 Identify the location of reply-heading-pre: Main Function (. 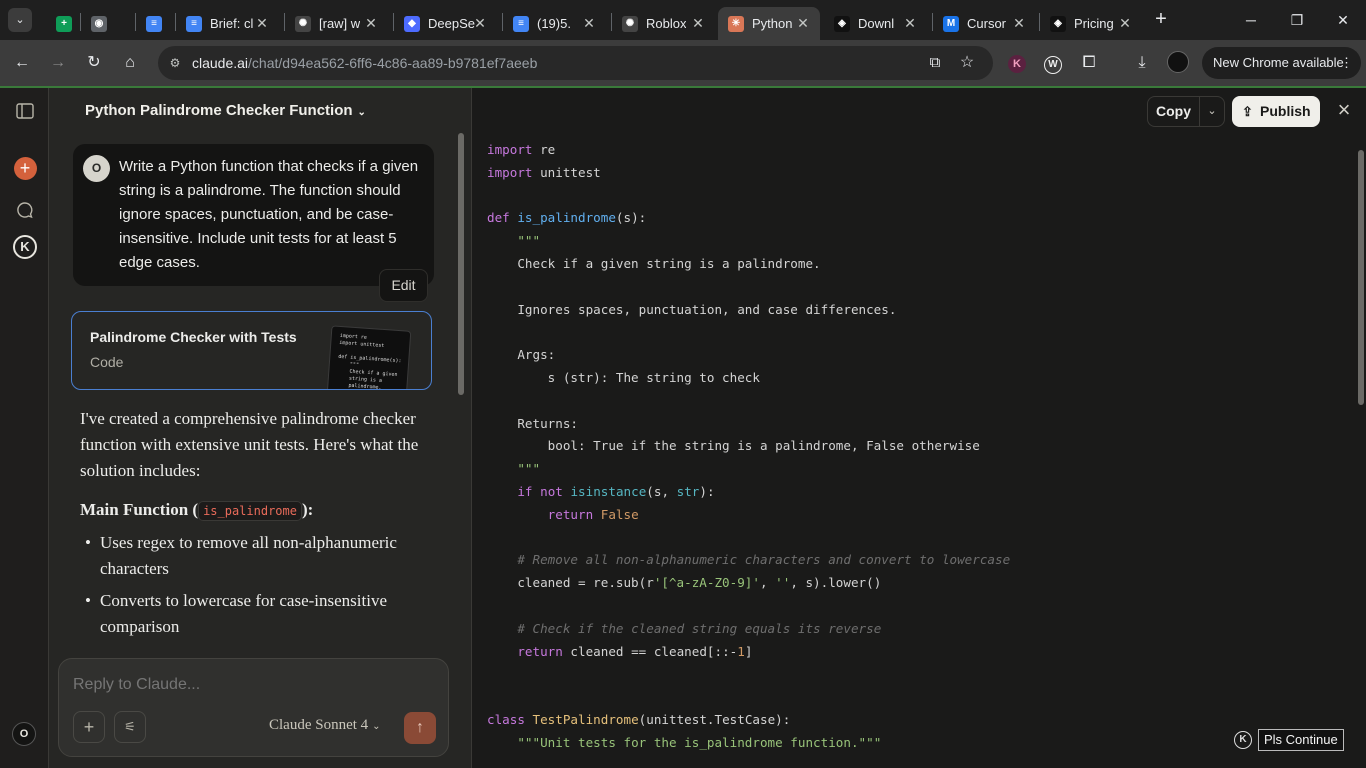
(139, 509).